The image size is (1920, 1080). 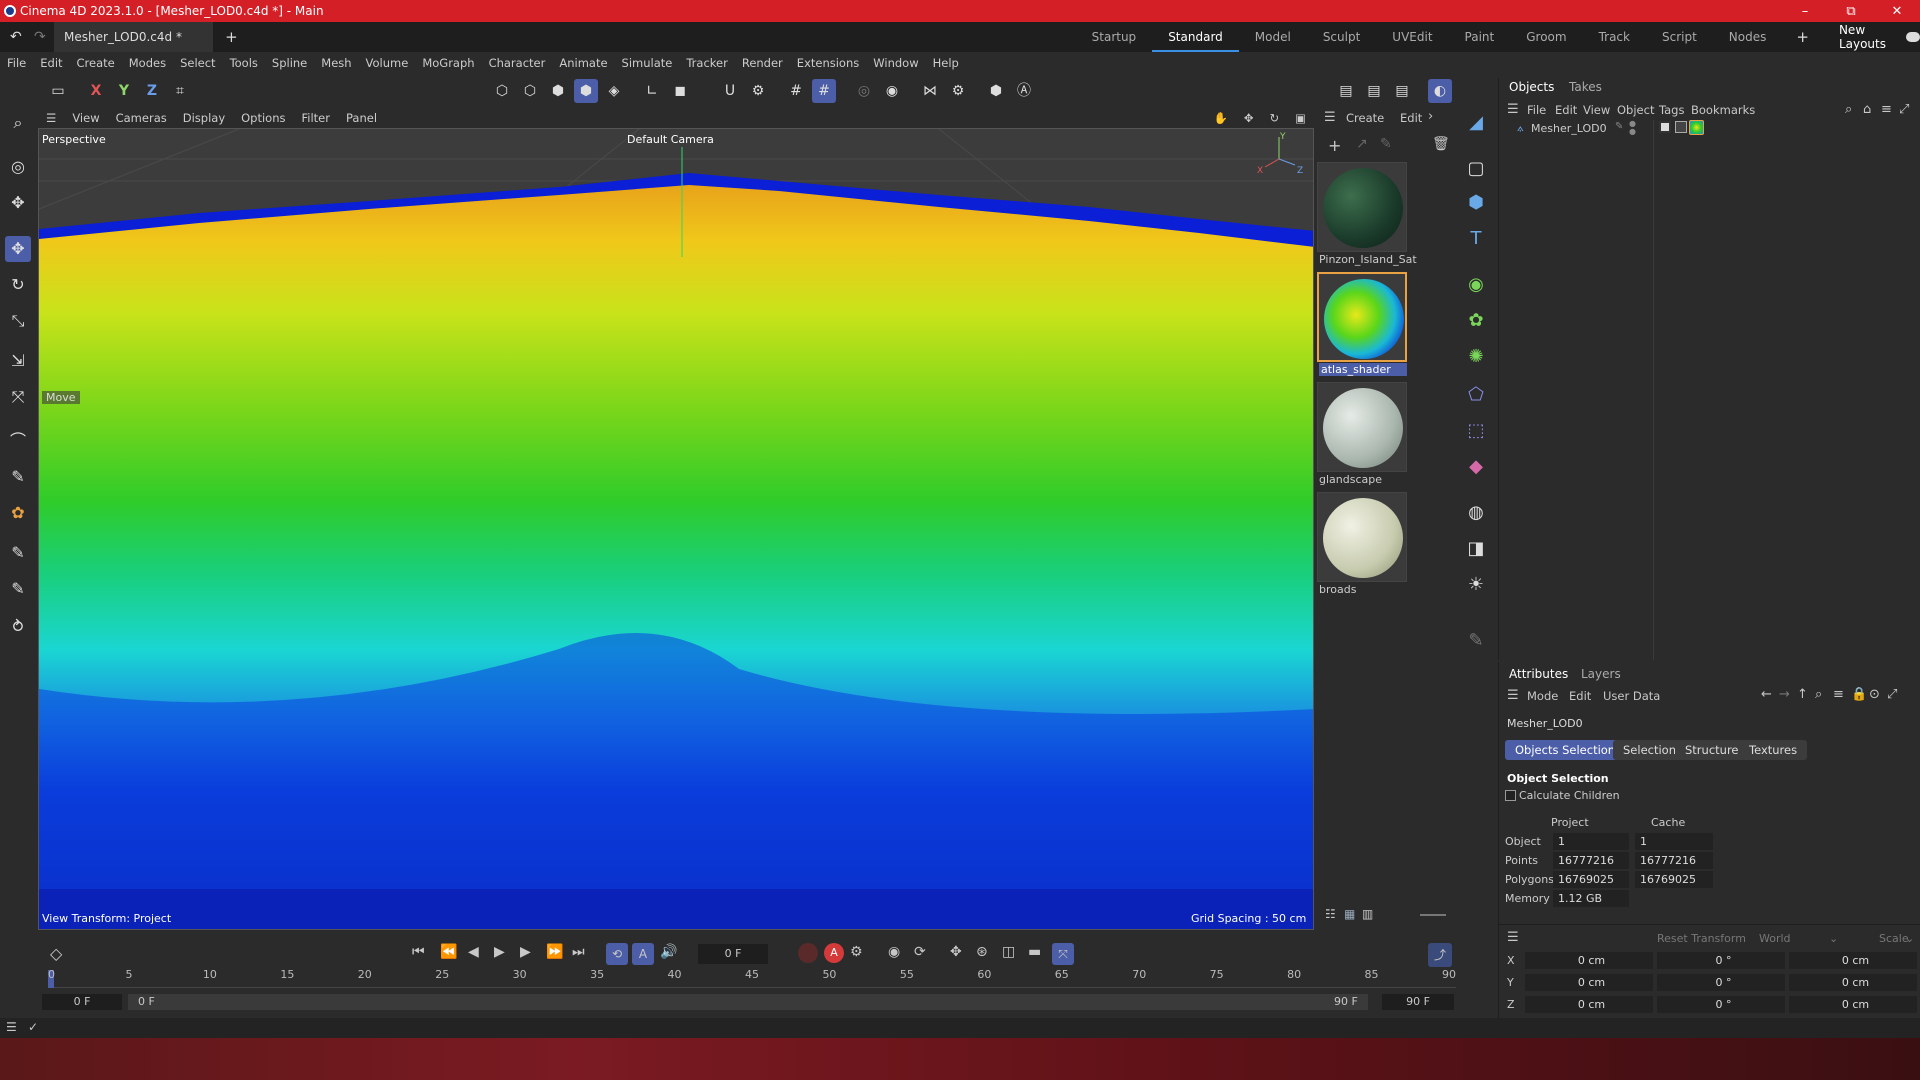 What do you see at coordinates (668, 952) in the screenshot?
I see `sound-icon: 🔊` at bounding box center [668, 952].